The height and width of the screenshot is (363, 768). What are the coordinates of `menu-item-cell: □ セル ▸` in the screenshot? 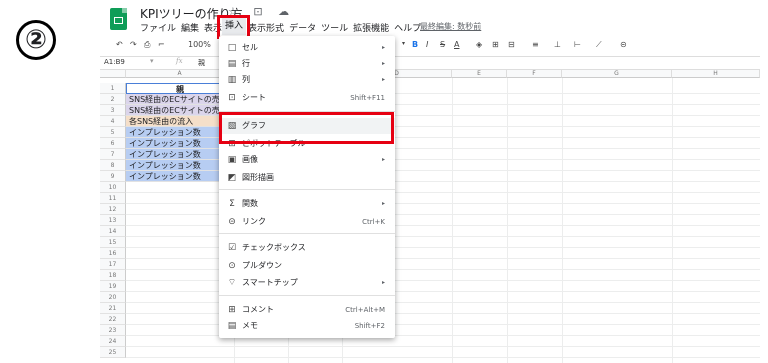 It's located at (307, 48).